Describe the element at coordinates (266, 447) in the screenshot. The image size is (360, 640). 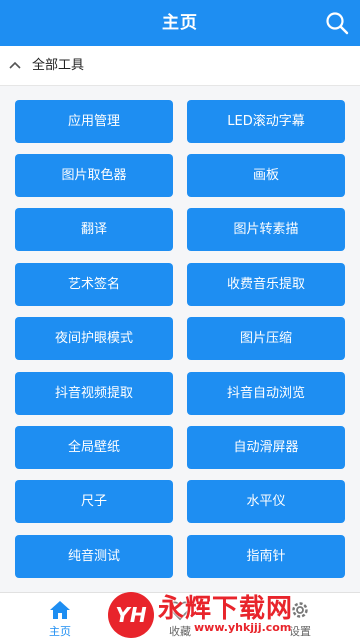
I see `tool-button-auto-scroller: 自动滑屏器` at that location.